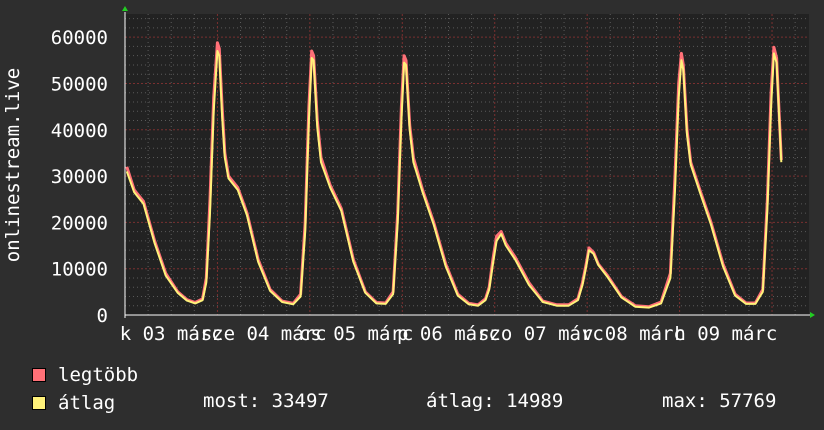 This screenshot has height=430, width=824. What do you see at coordinates (79, 223) in the screenshot?
I see `y-tick-label: 20000` at bounding box center [79, 223].